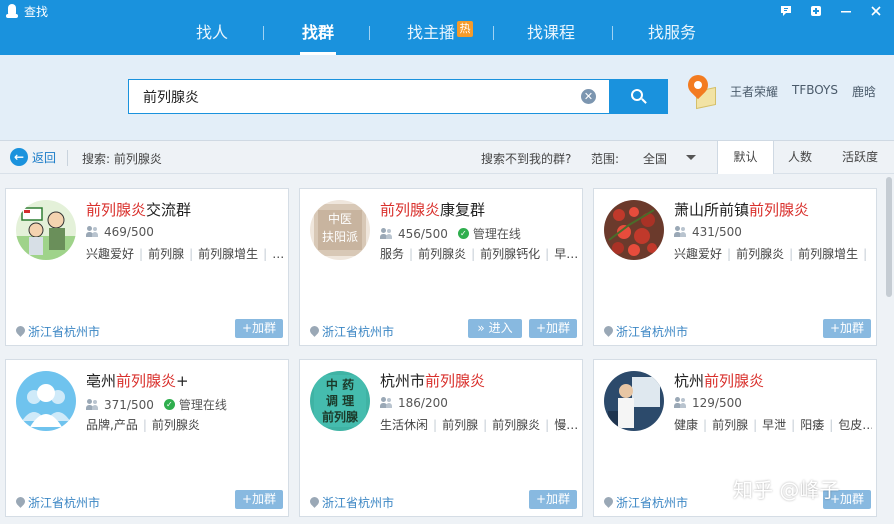 The image size is (894, 524). I want to click on search-box: ✕, so click(369, 96).